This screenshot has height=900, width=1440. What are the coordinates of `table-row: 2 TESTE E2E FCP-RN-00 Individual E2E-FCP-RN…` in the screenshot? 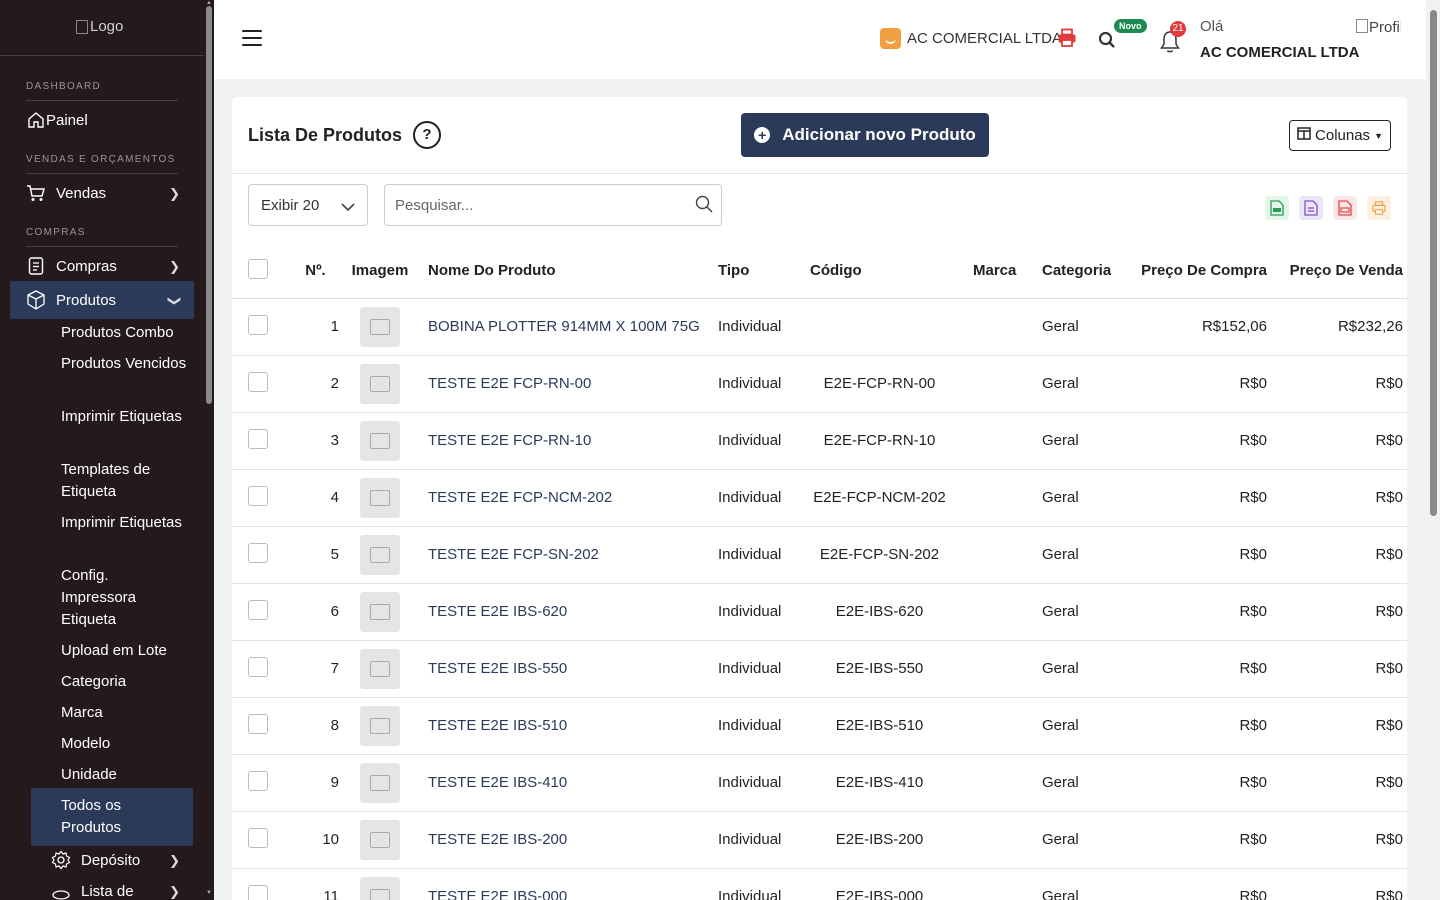 It's located at (819, 384).